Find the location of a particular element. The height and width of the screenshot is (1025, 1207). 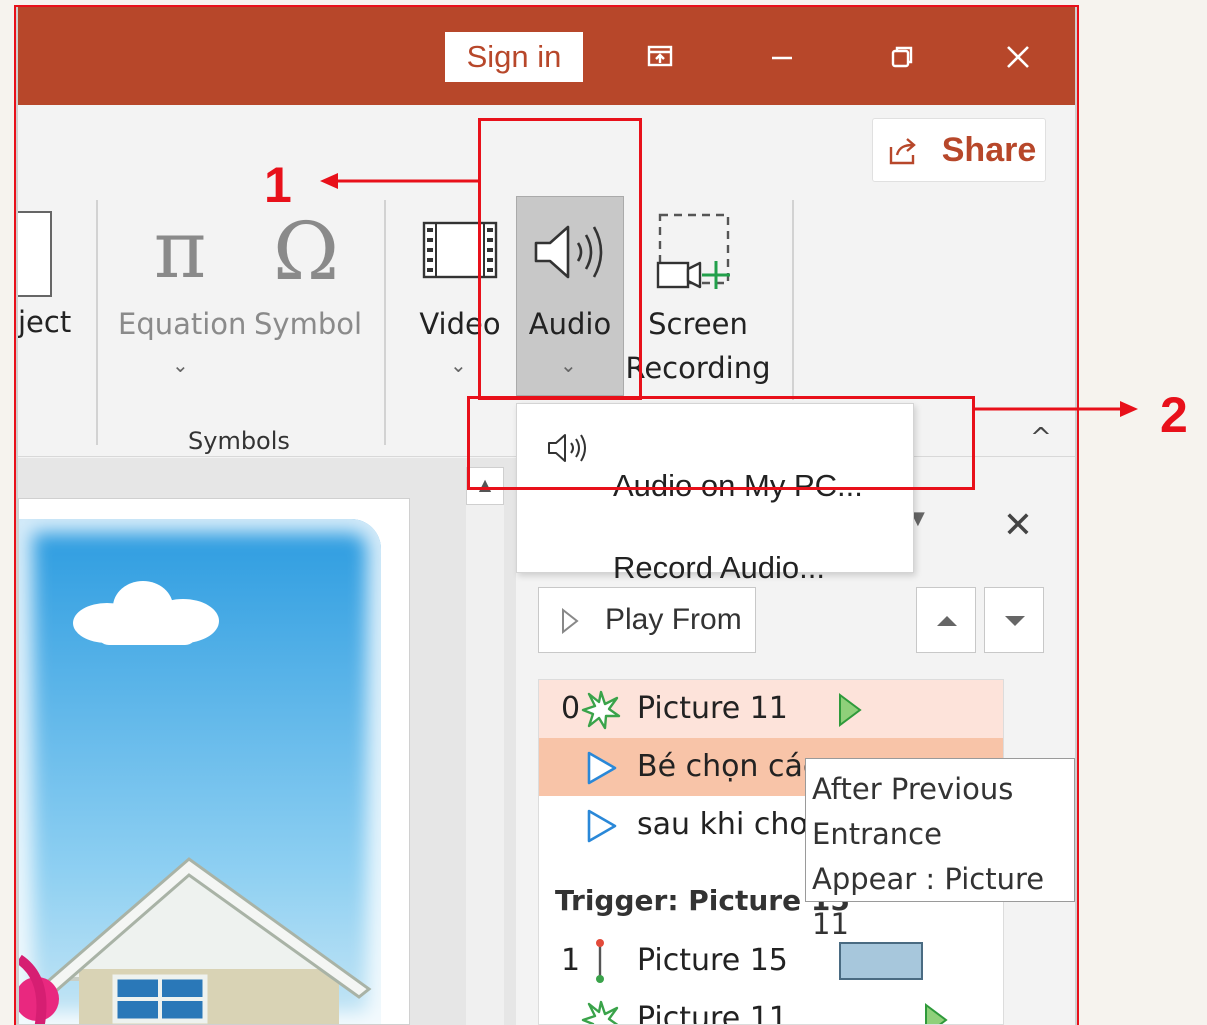

move-down-icon is located at coordinates (1015, 621).